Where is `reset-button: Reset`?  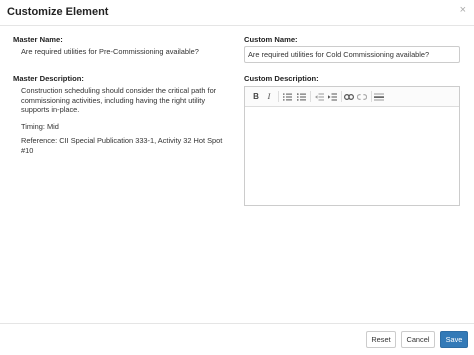
reset-button: Reset is located at coordinates (381, 339).